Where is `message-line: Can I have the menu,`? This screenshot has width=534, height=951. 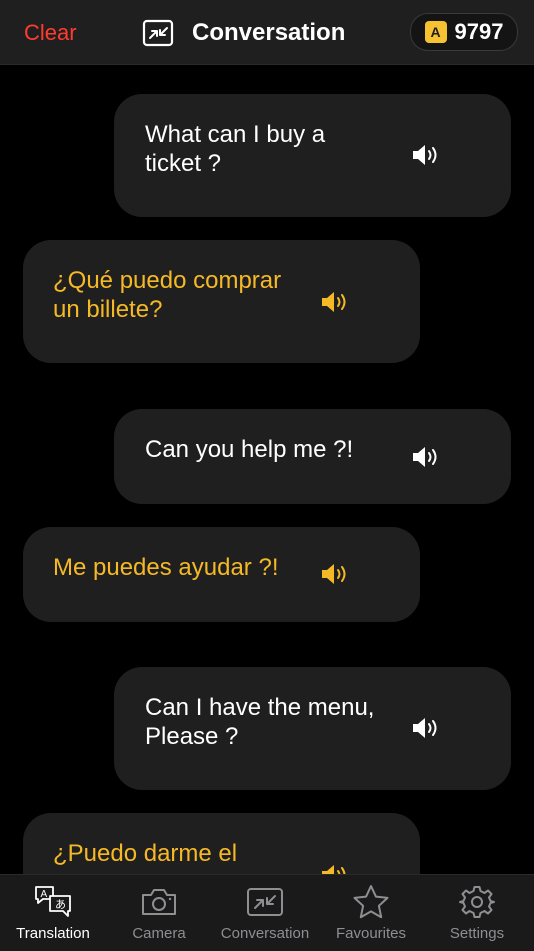
message-line: Can I have the menu, is located at coordinates (260, 707).